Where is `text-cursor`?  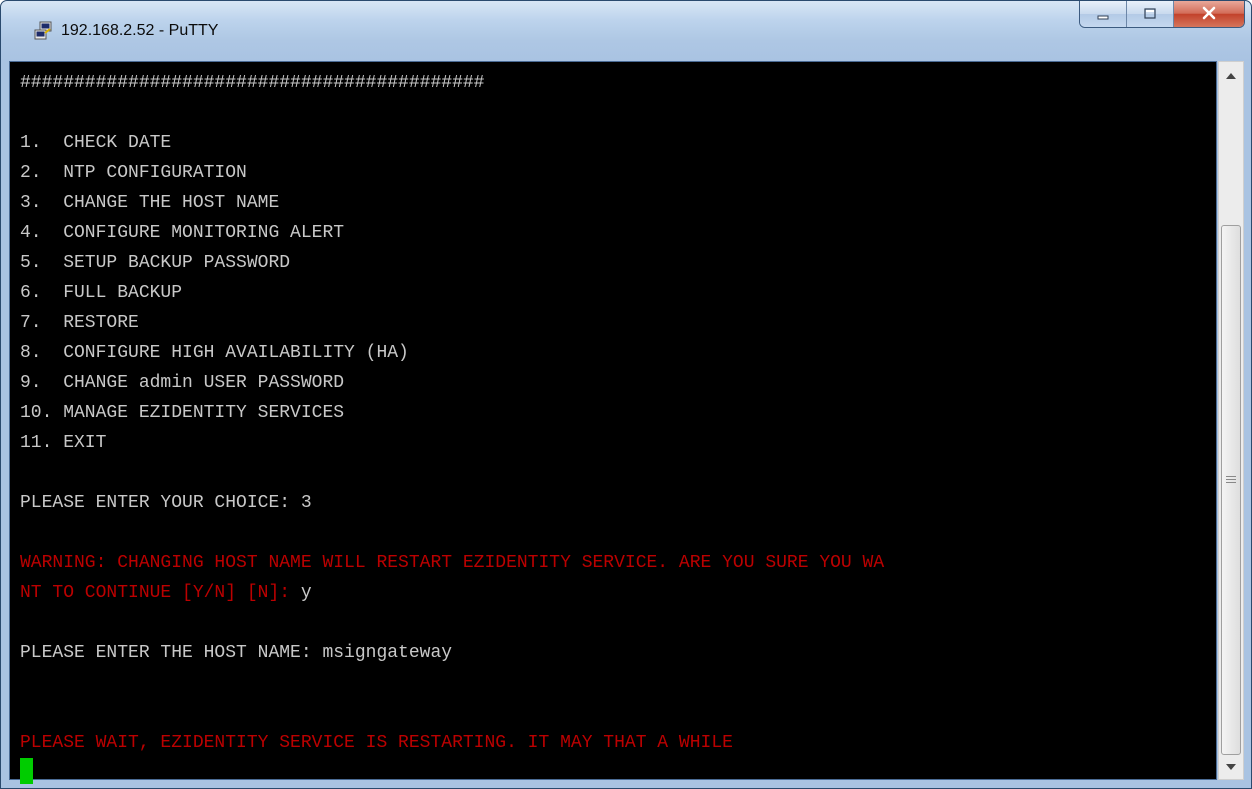
text-cursor is located at coordinates (26, 771).